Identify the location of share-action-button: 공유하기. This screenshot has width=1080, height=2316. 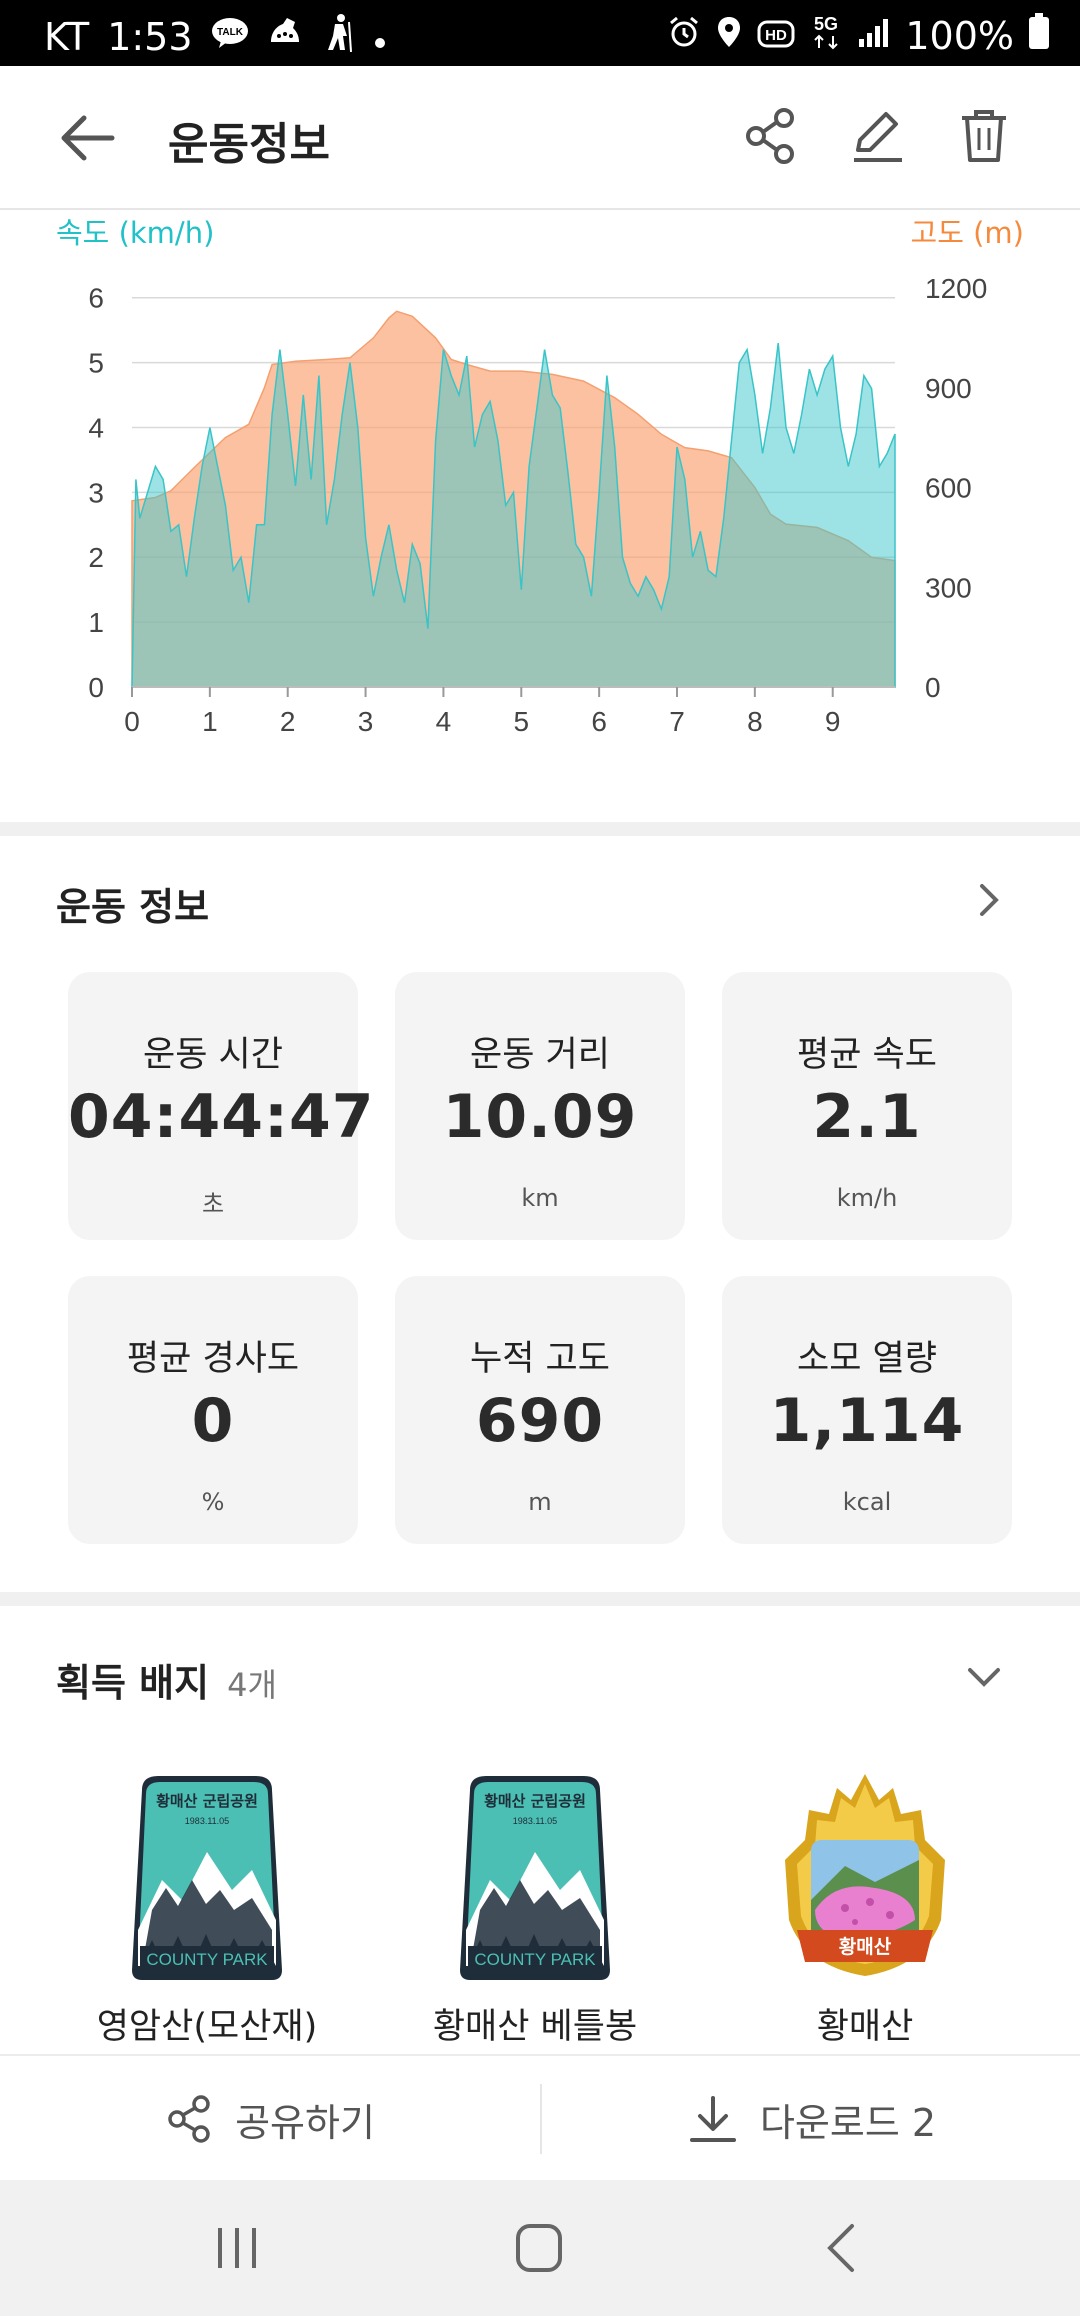
(270, 2119).